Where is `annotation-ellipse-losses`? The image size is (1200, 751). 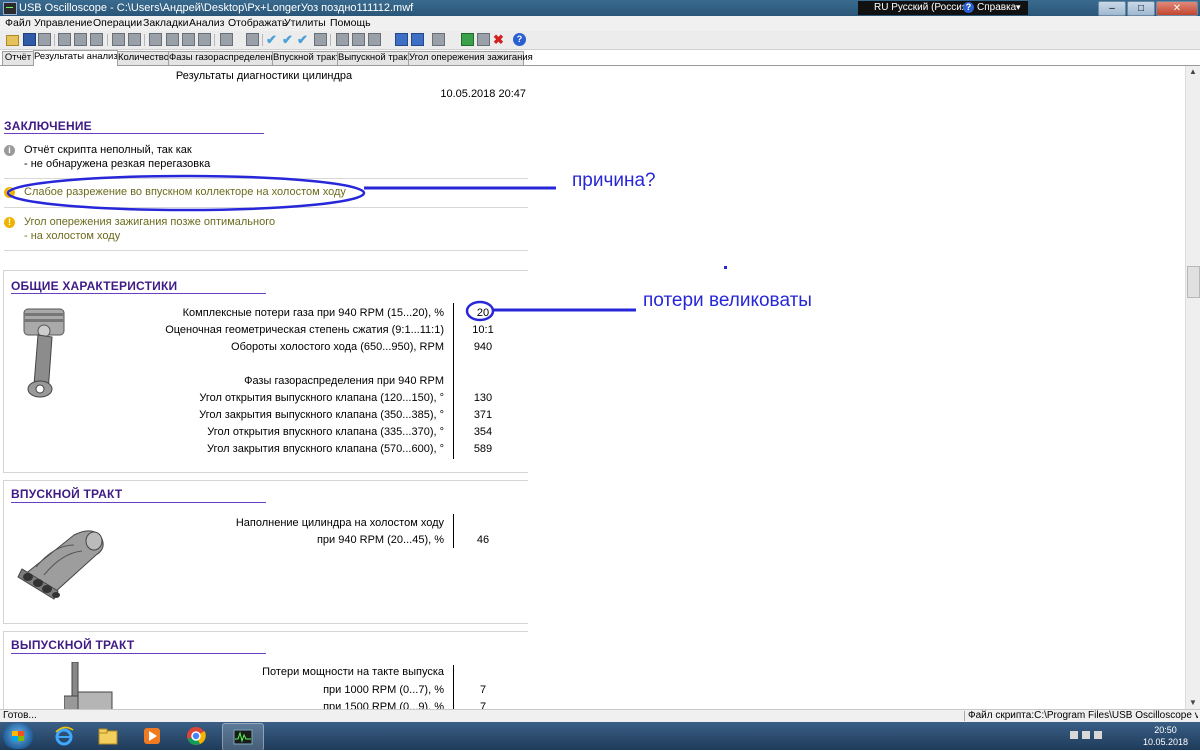
annotation-ellipse-losses is located at coordinates (480, 311).